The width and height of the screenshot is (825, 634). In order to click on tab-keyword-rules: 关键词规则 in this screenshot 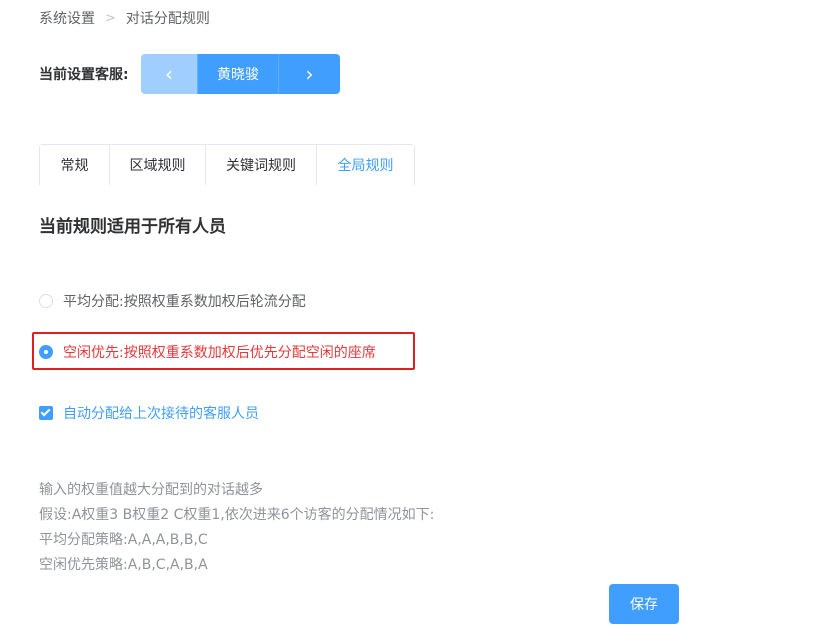, I will do `click(261, 165)`.